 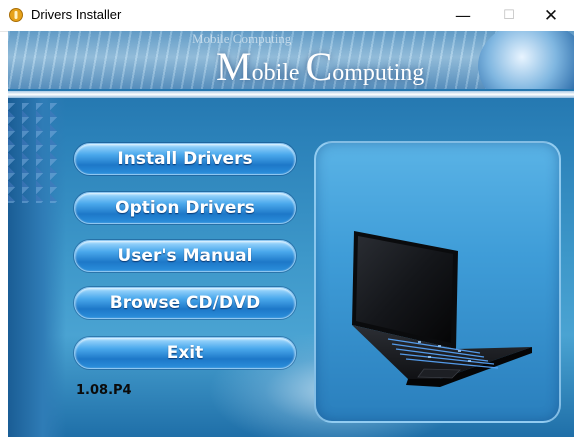 What do you see at coordinates (526, 60) in the screenshot?
I see `globe-graphic` at bounding box center [526, 60].